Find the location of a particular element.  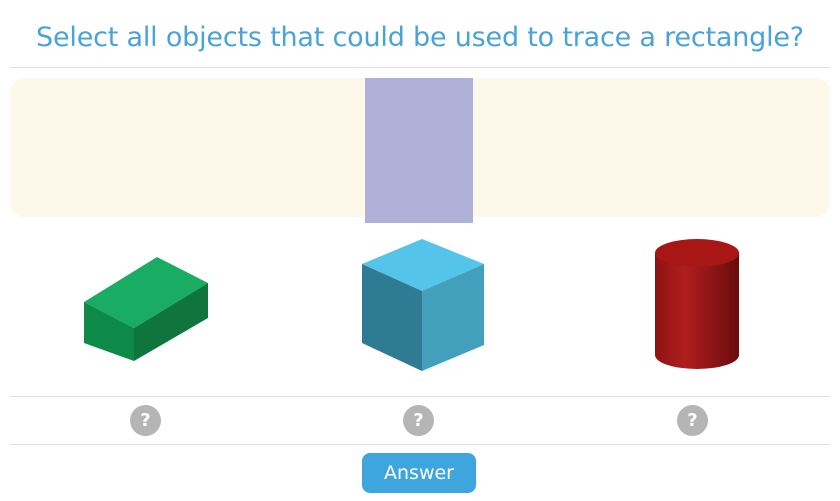

divider-bottom is located at coordinates (420, 444).